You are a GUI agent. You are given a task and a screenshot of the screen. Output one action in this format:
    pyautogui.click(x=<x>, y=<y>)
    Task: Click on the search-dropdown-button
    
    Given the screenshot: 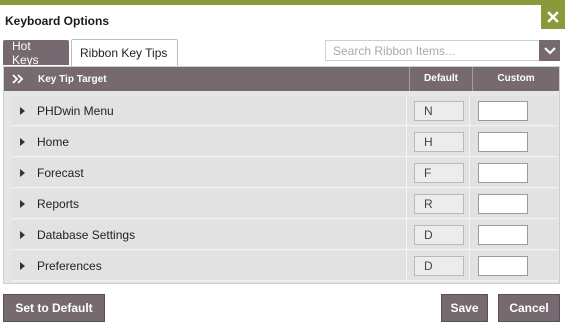 What is the action you would take?
    pyautogui.click(x=549, y=50)
    